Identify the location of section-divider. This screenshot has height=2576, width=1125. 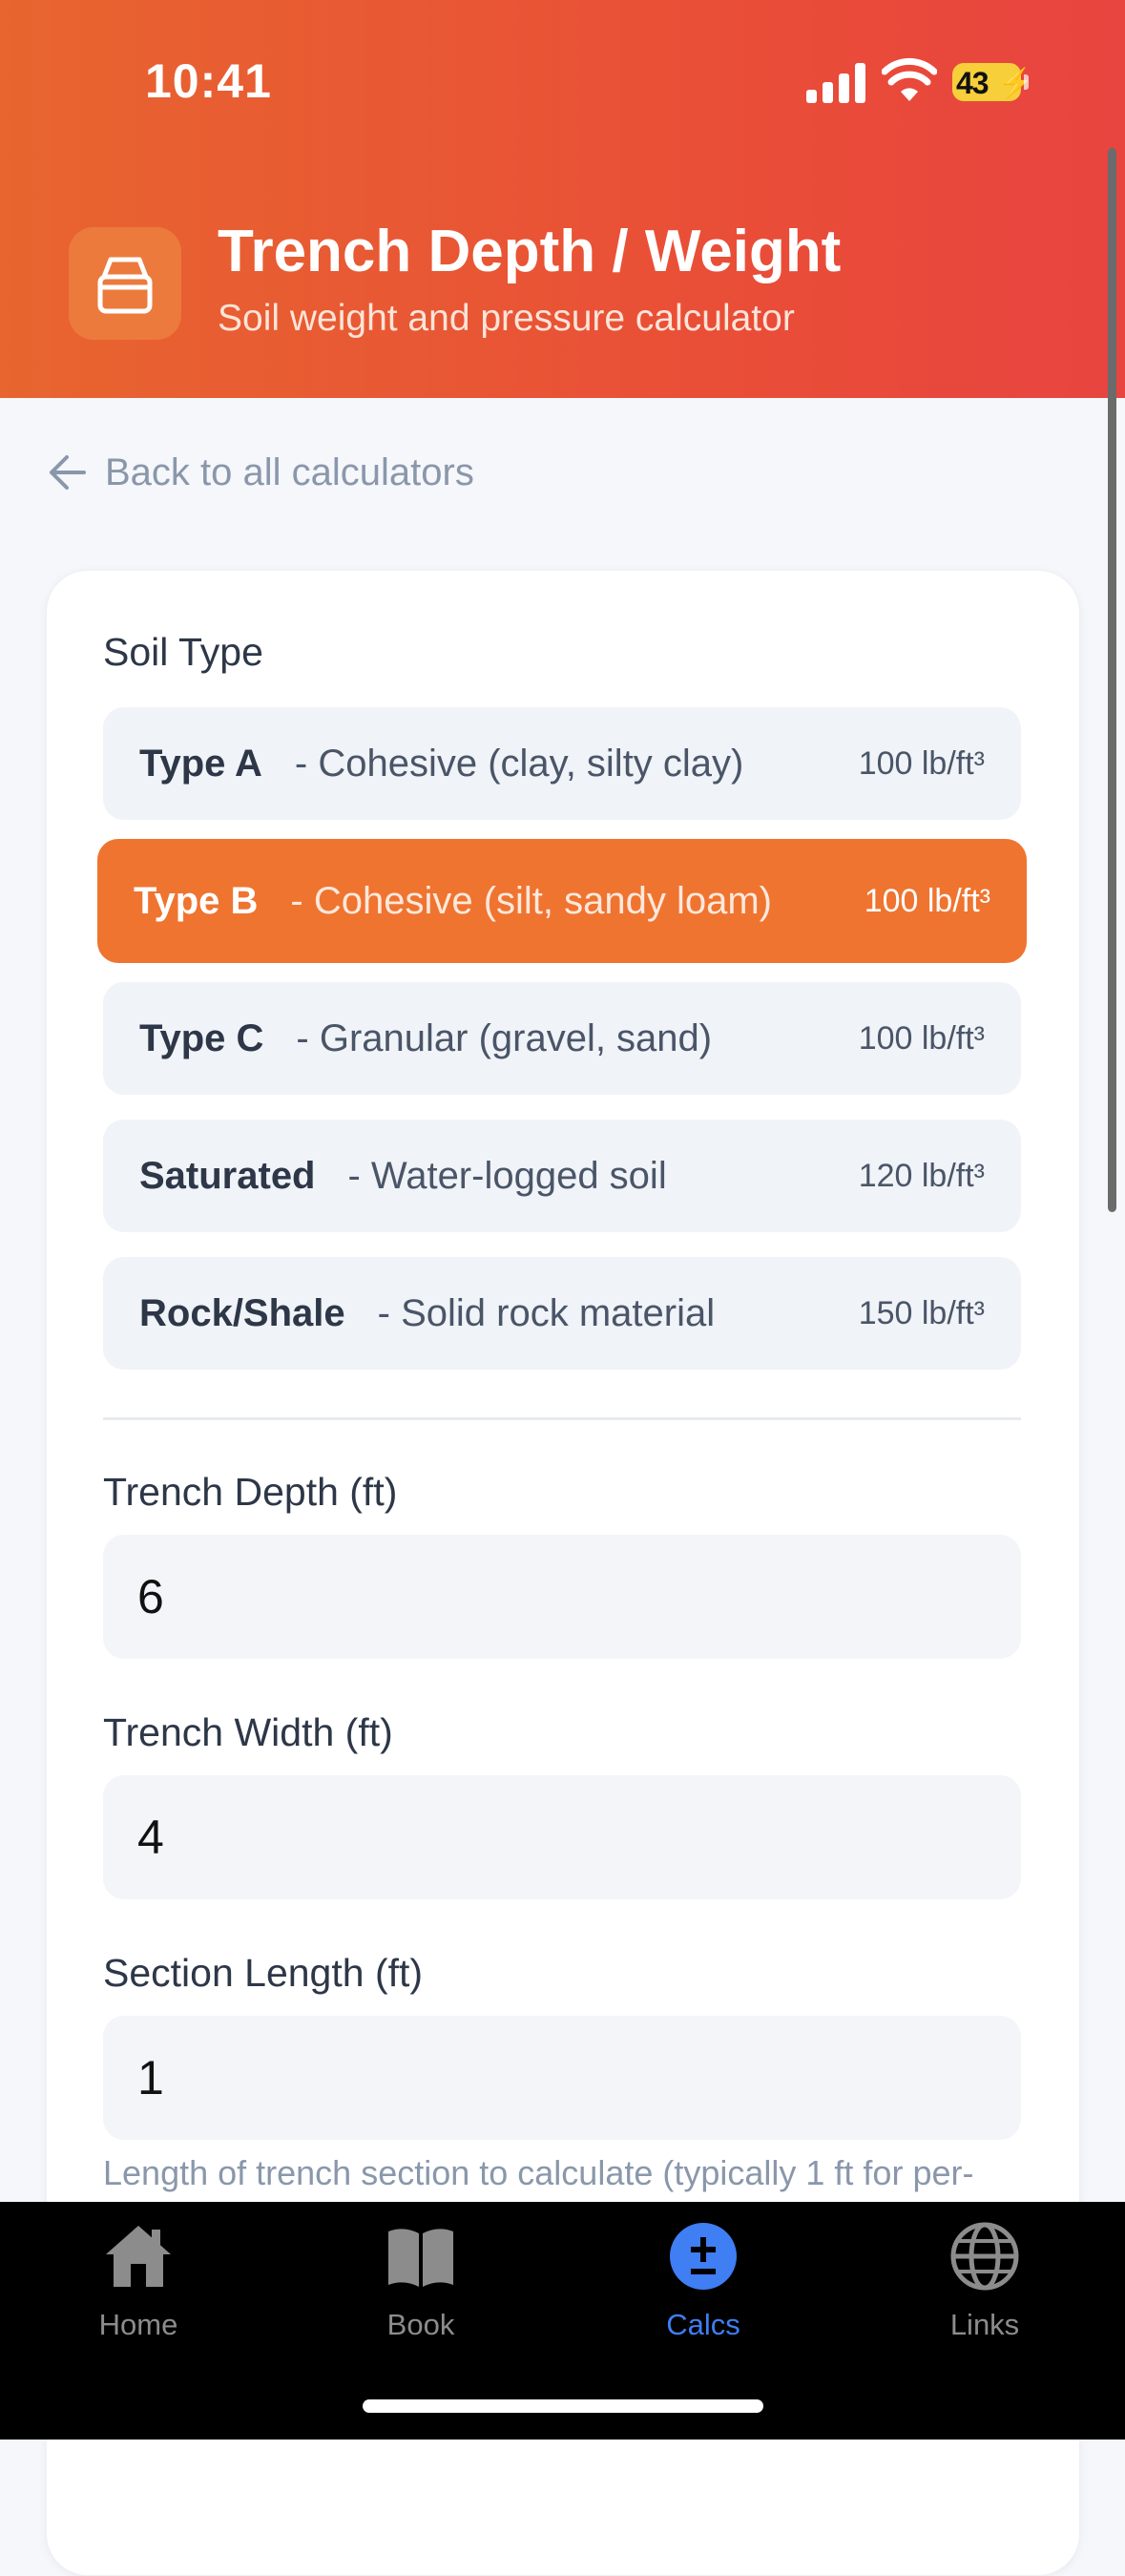
(562, 1418).